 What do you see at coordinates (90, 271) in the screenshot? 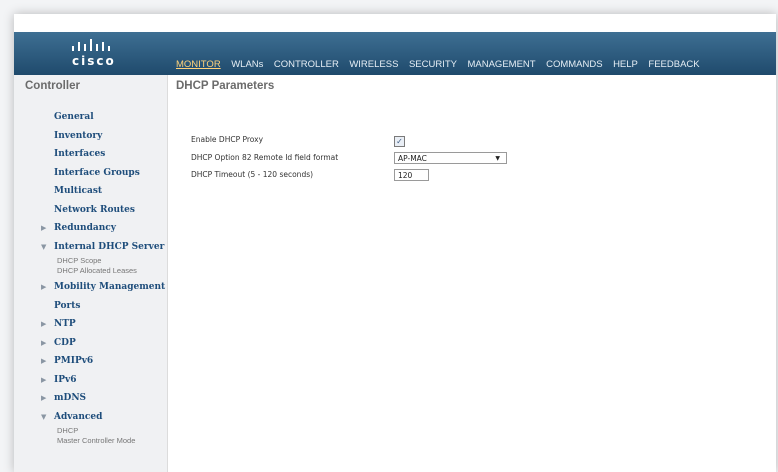
I see `sidebar-subitem-dhcp-allocated-leases: DHCP Allocated Leases` at bounding box center [90, 271].